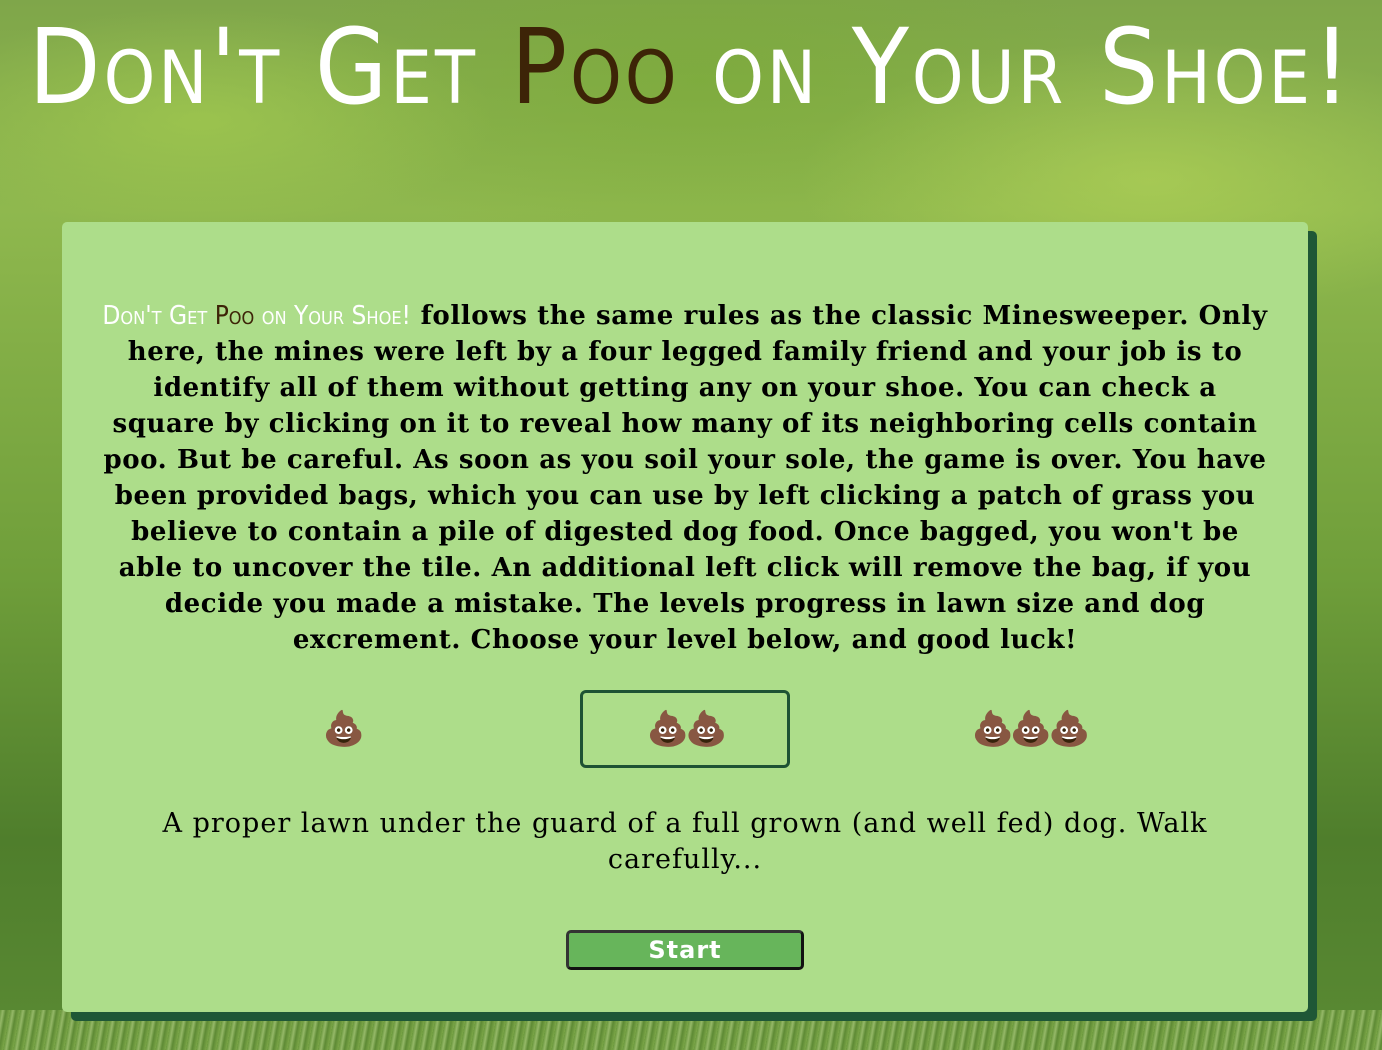 The height and width of the screenshot is (1050, 1382). What do you see at coordinates (1016, 67) in the screenshot?
I see `title-text-after: on Your Shoe!` at bounding box center [1016, 67].